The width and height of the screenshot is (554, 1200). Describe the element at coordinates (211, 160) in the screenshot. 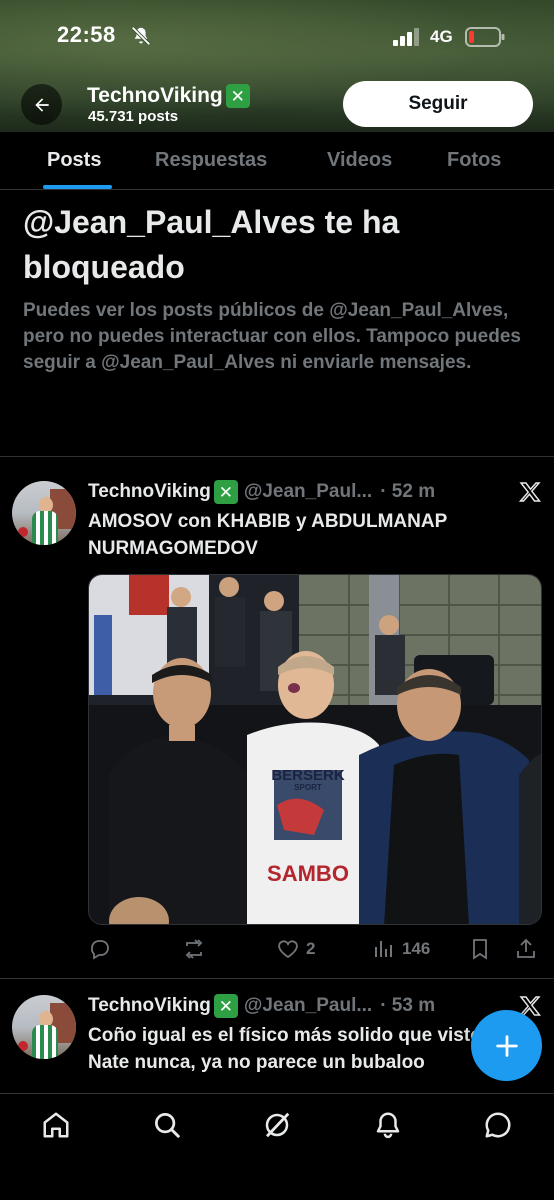

I see `tab-respuestas: Respuestas` at that location.